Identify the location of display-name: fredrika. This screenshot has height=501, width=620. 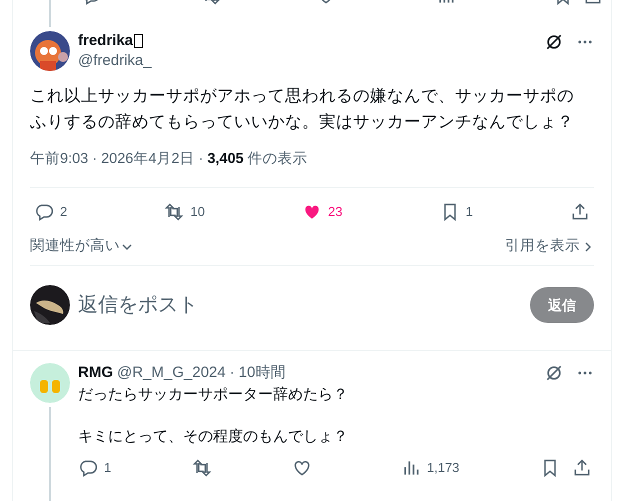
(106, 41).